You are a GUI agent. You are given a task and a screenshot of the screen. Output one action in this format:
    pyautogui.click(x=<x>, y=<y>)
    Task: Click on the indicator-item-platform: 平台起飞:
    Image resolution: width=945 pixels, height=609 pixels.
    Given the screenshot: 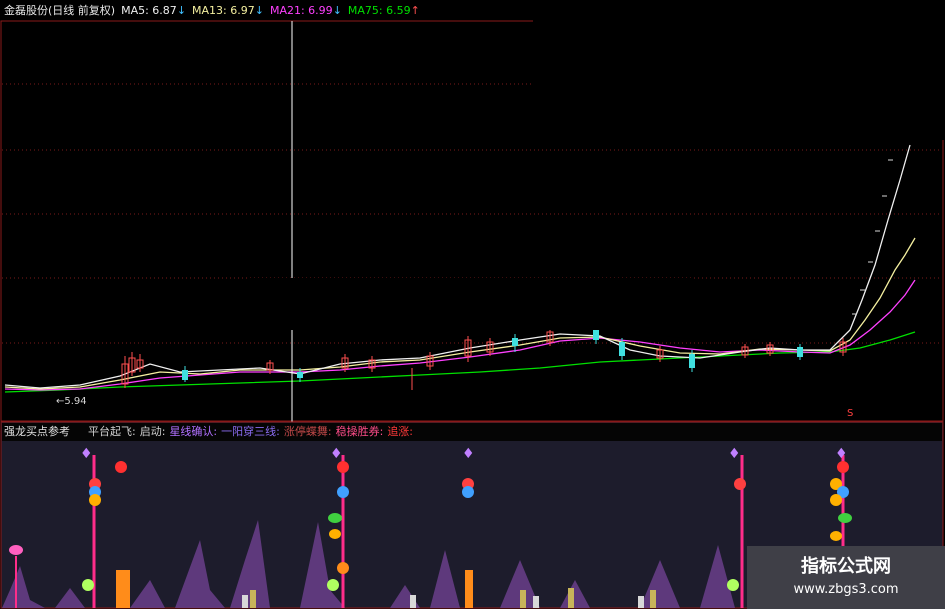 What is the action you would take?
    pyautogui.click(x=112, y=431)
    